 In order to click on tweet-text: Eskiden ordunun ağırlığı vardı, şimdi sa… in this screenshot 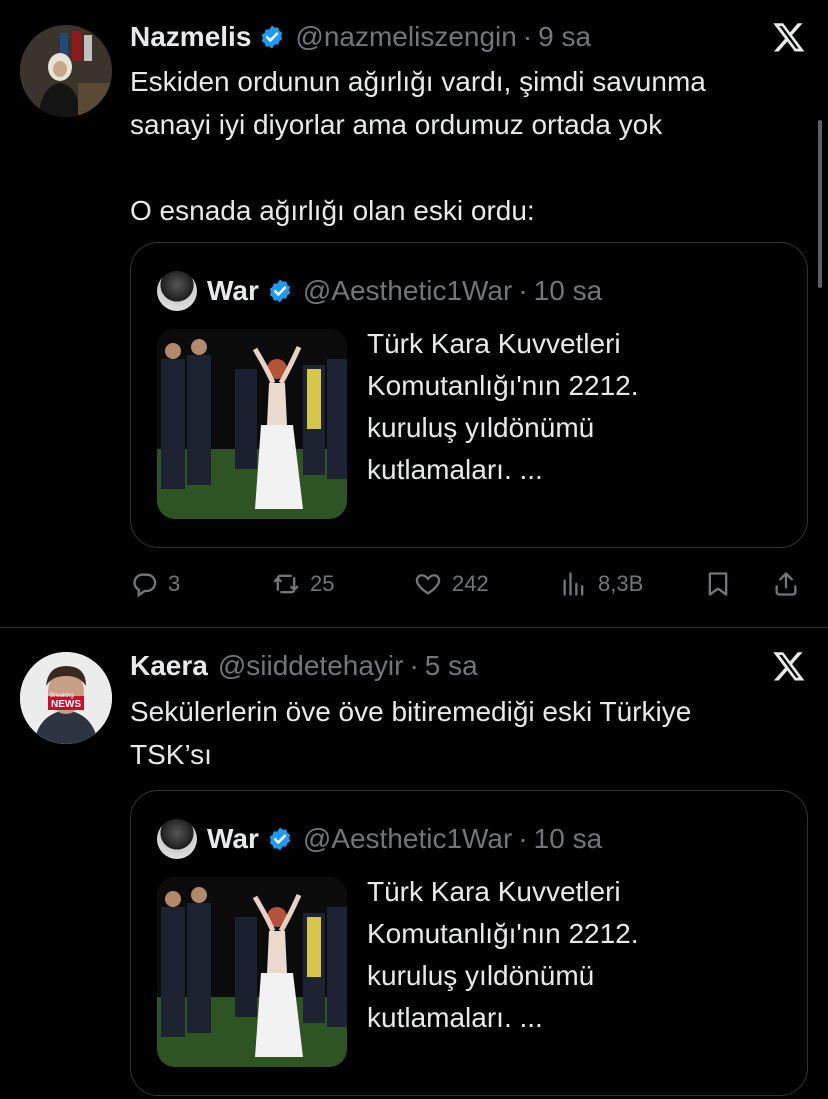, I will do `click(418, 146)`.